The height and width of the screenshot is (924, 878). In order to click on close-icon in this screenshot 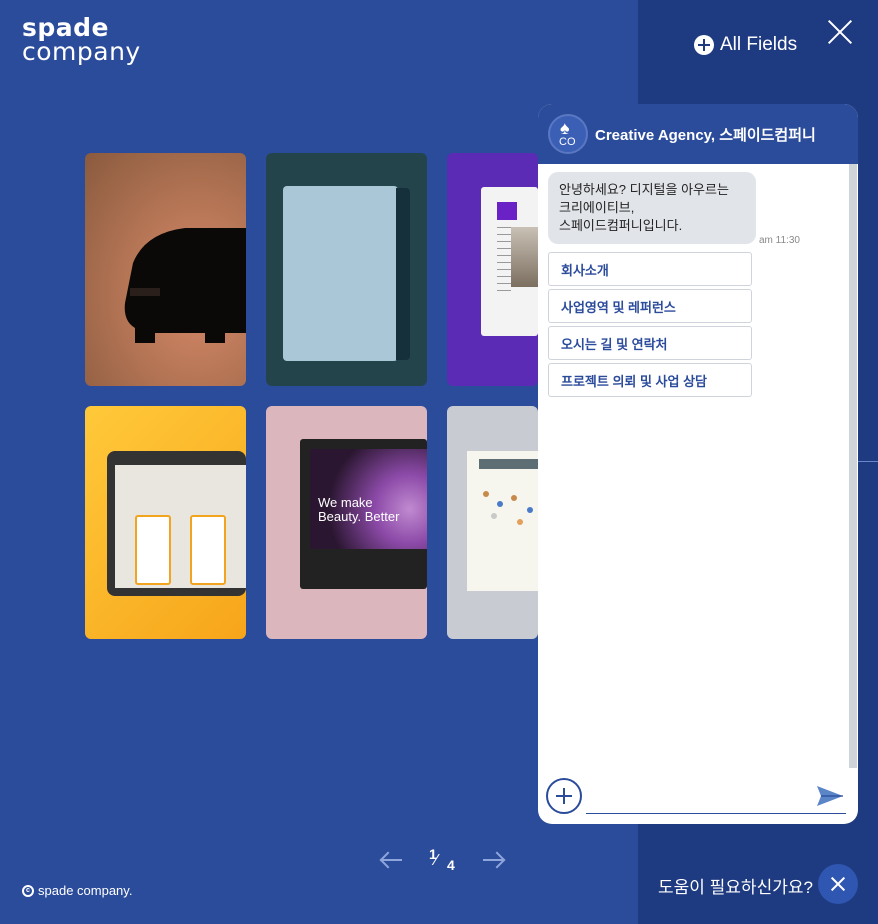, I will do `click(840, 32)`.